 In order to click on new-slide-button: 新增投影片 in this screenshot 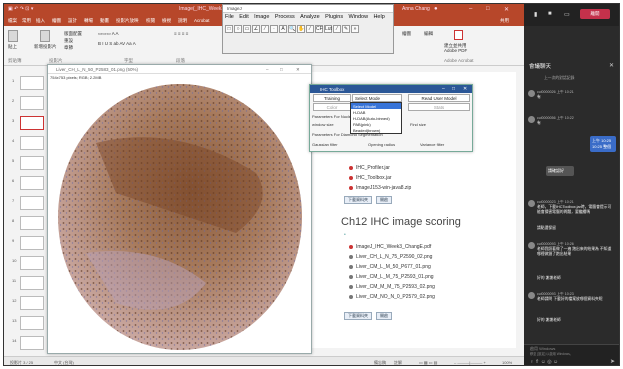, I will do `click(45, 47)`.